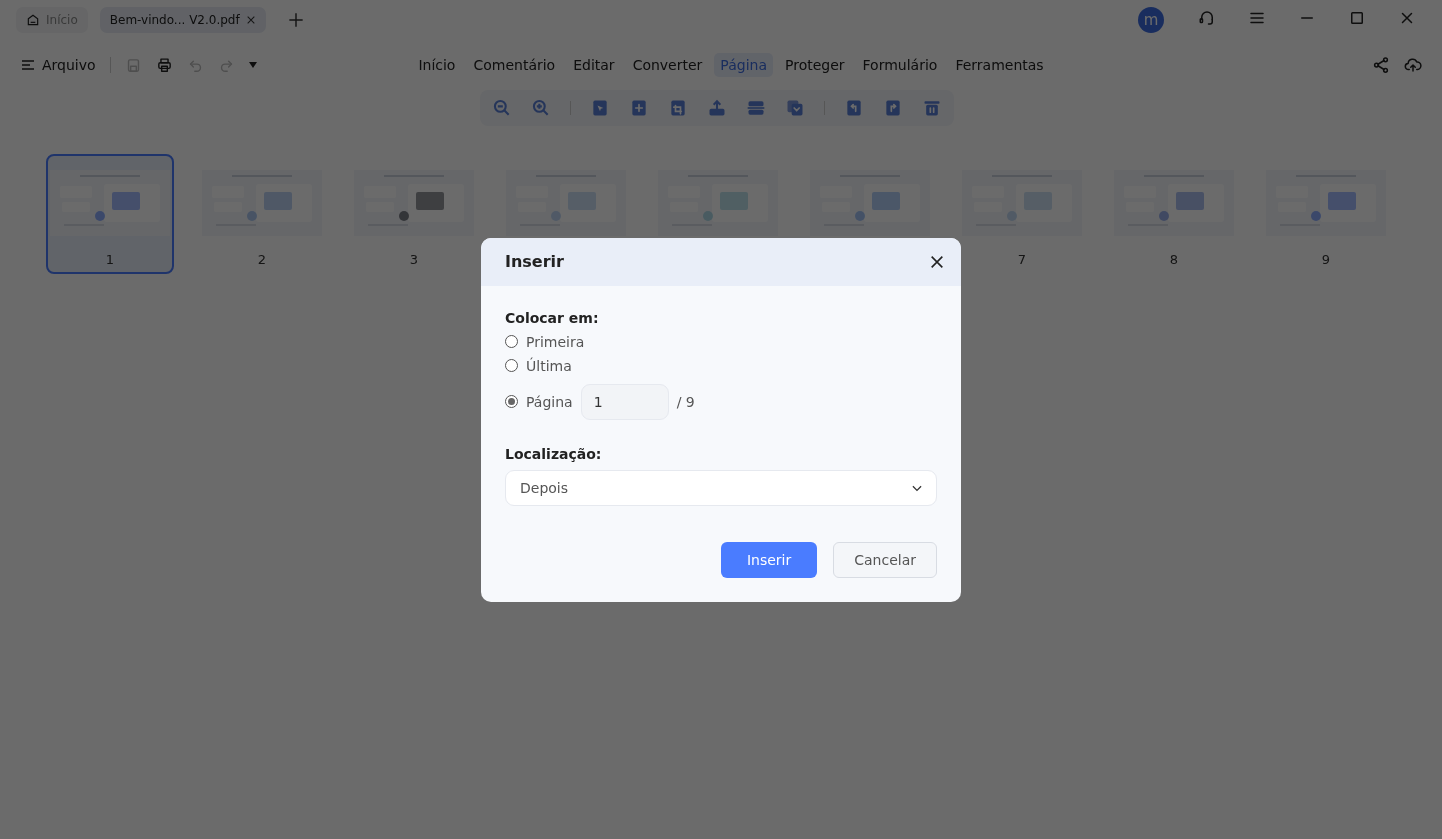 Image resolution: width=1442 pixels, height=839 pixels. Describe the element at coordinates (815, 65) in the screenshot. I see `menu-tab: Proteger` at that location.